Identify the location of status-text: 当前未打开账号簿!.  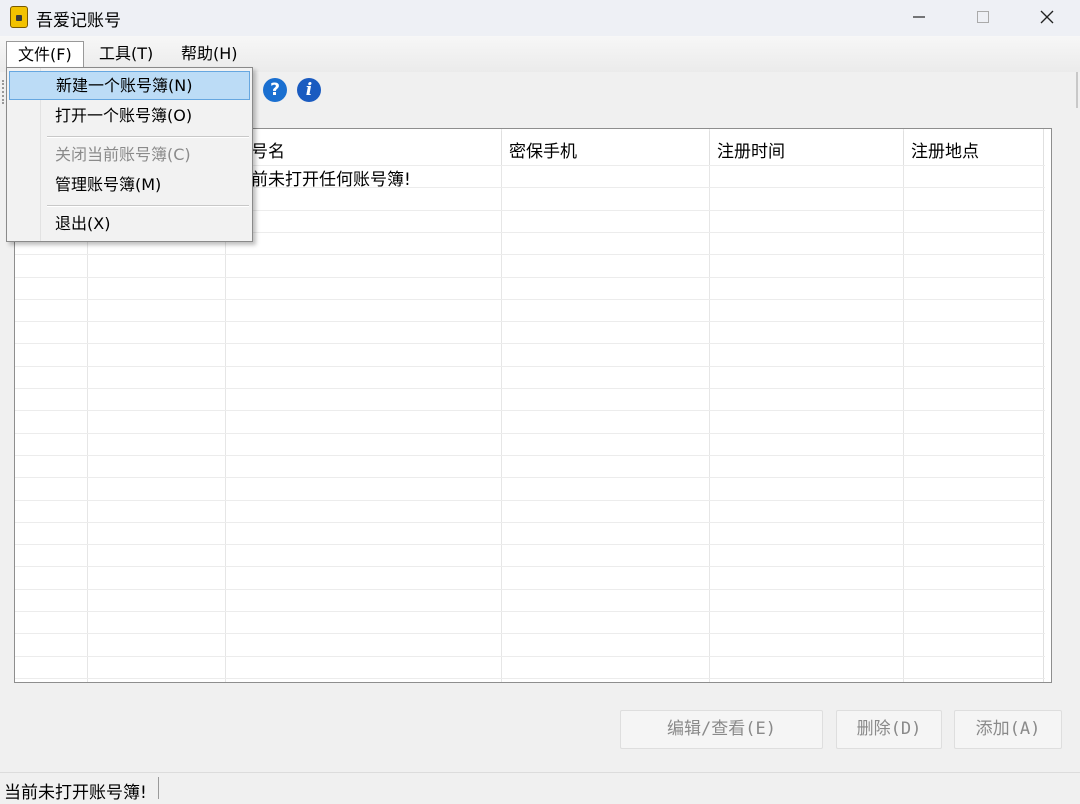
(75, 793).